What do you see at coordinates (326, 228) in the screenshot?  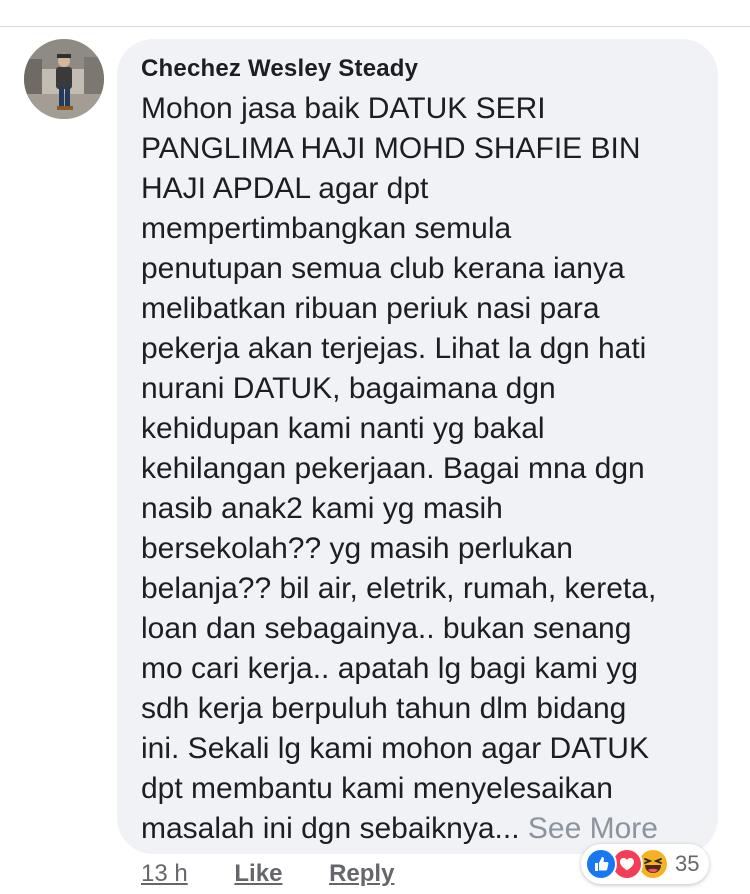 I see `comment-line: mempertimbangkan semula` at bounding box center [326, 228].